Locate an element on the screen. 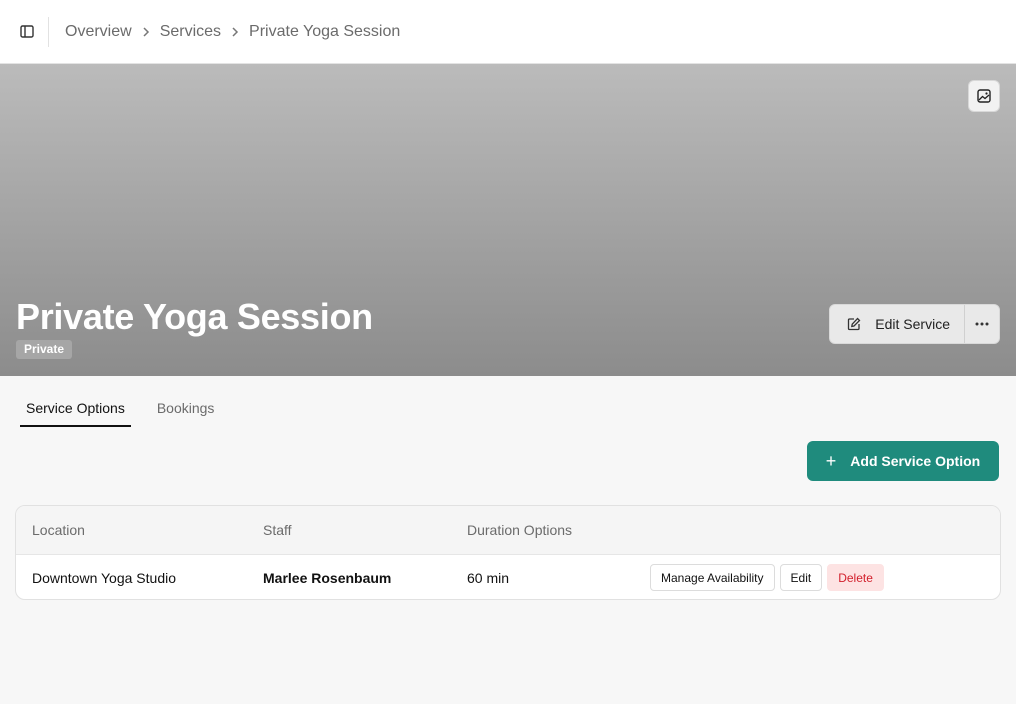  hero-actions: Edit Service is located at coordinates (914, 324).